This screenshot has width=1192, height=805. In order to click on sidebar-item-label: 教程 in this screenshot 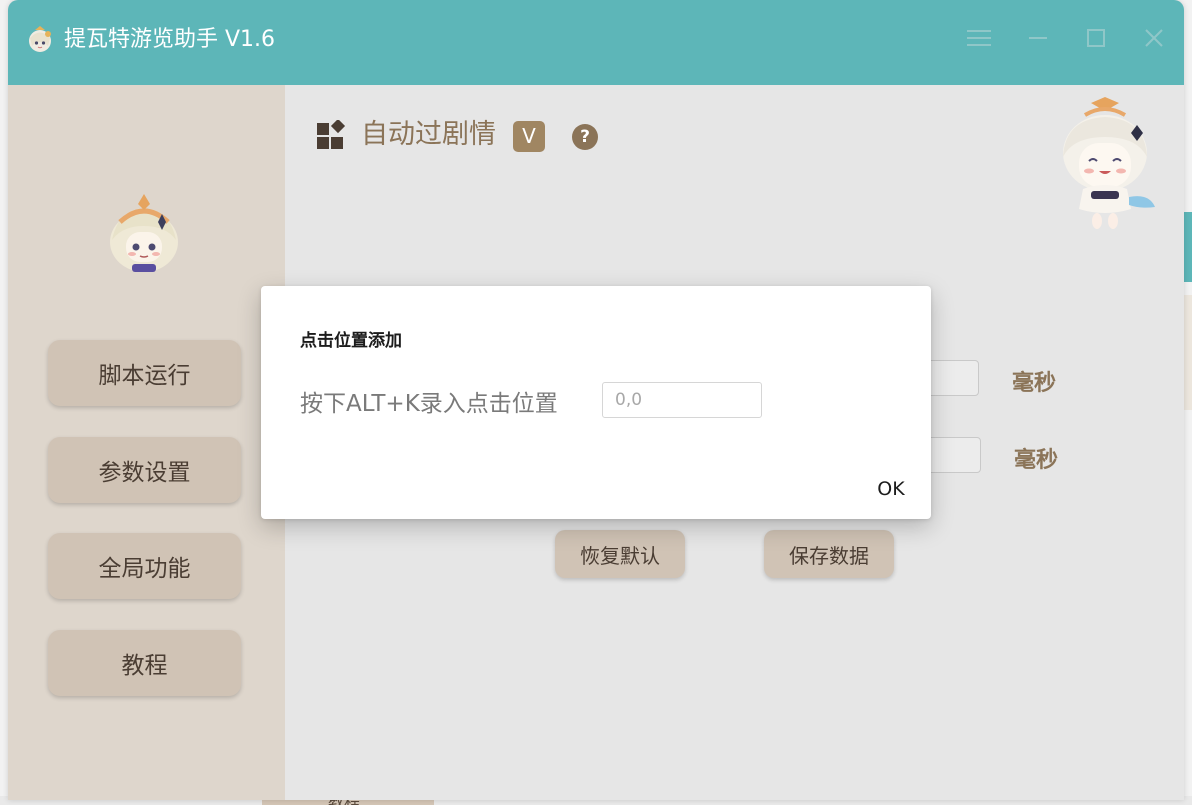, I will do `click(144, 666)`.